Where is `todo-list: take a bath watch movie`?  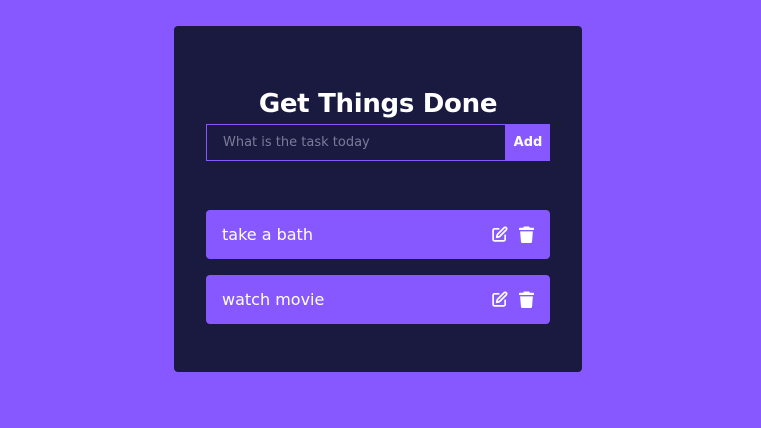 todo-list: take a bath watch movie is located at coordinates (378, 275).